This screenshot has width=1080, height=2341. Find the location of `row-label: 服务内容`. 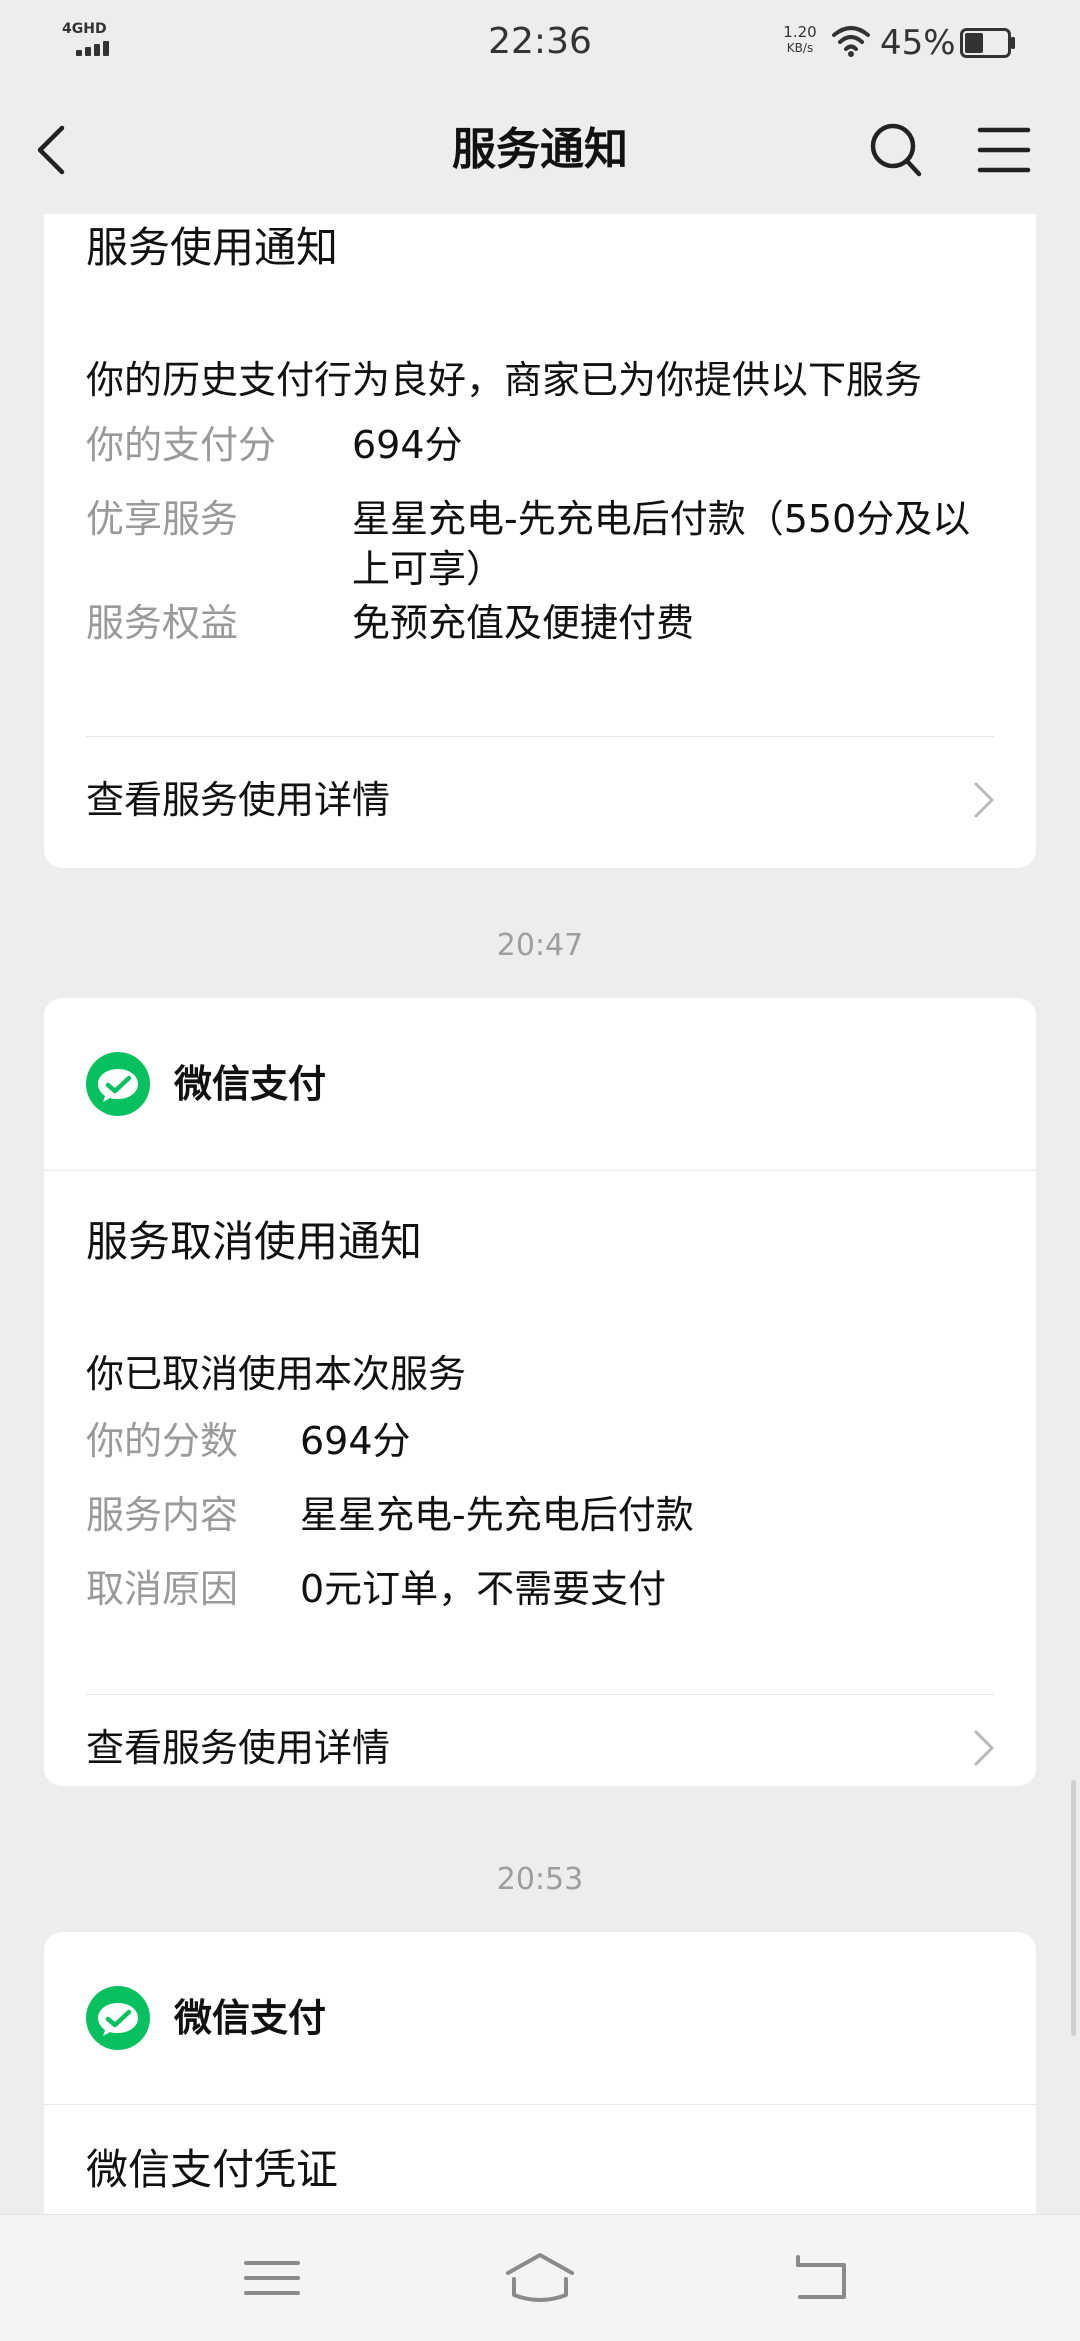

row-label: 服务内容 is located at coordinates (162, 1515).